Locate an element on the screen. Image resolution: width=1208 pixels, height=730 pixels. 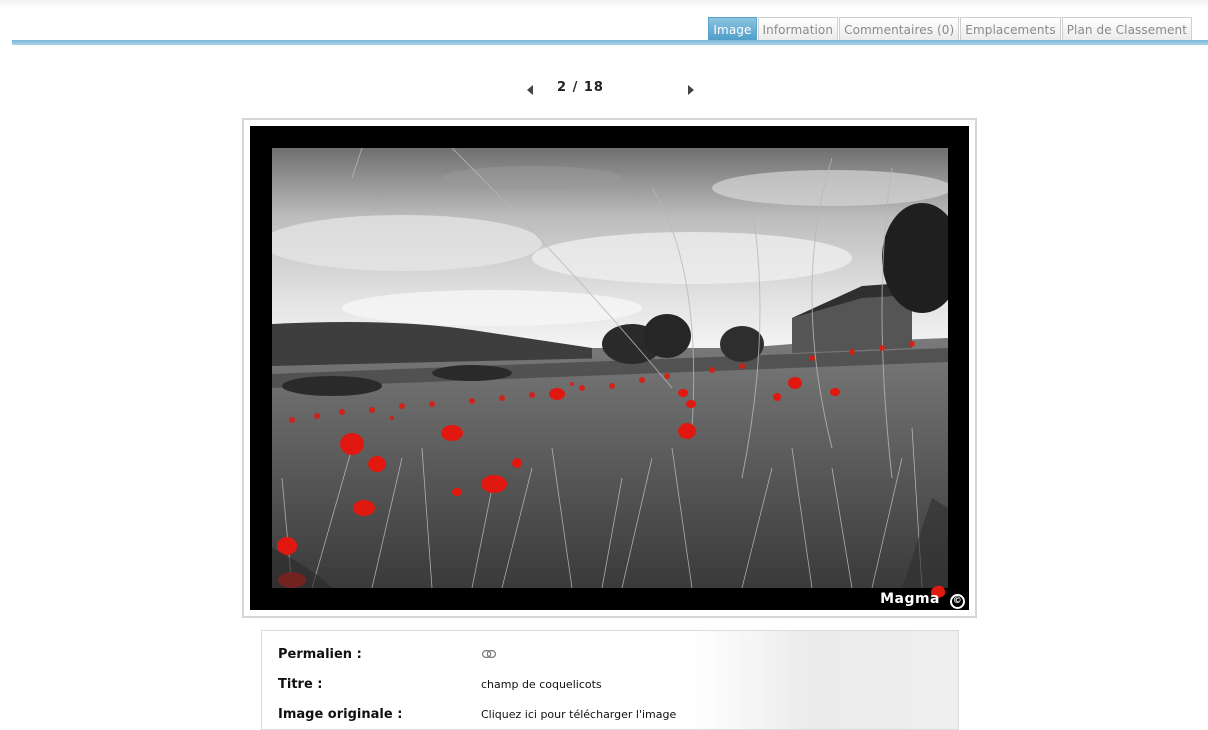
tab-emplacements: Emplacements is located at coordinates (1010, 29).